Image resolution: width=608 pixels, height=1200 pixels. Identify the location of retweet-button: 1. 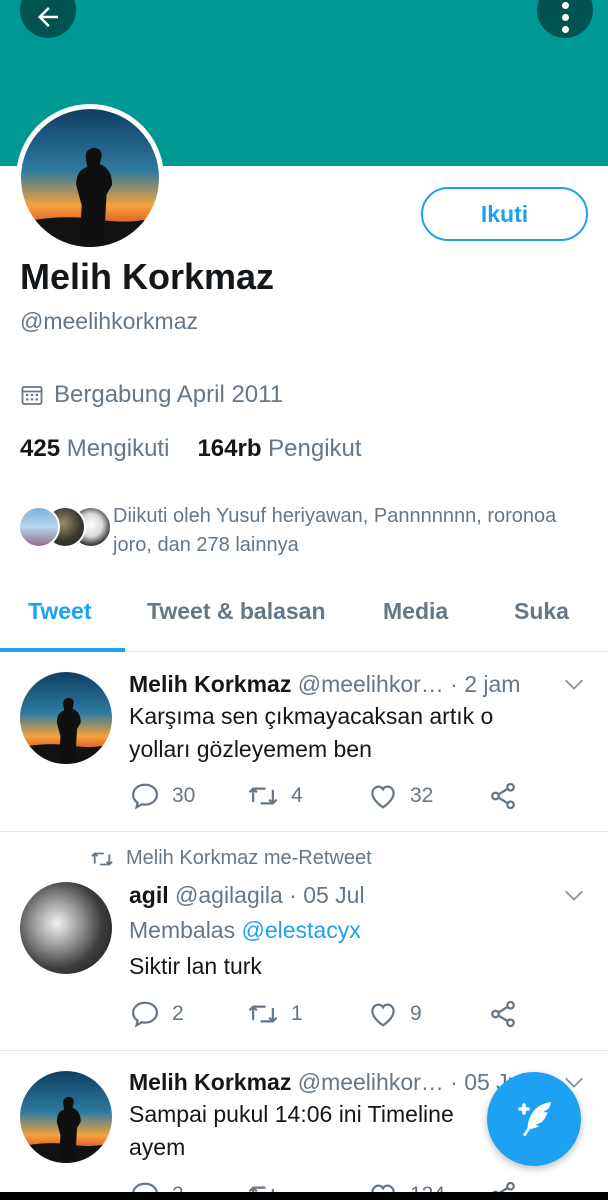
(275, 1014).